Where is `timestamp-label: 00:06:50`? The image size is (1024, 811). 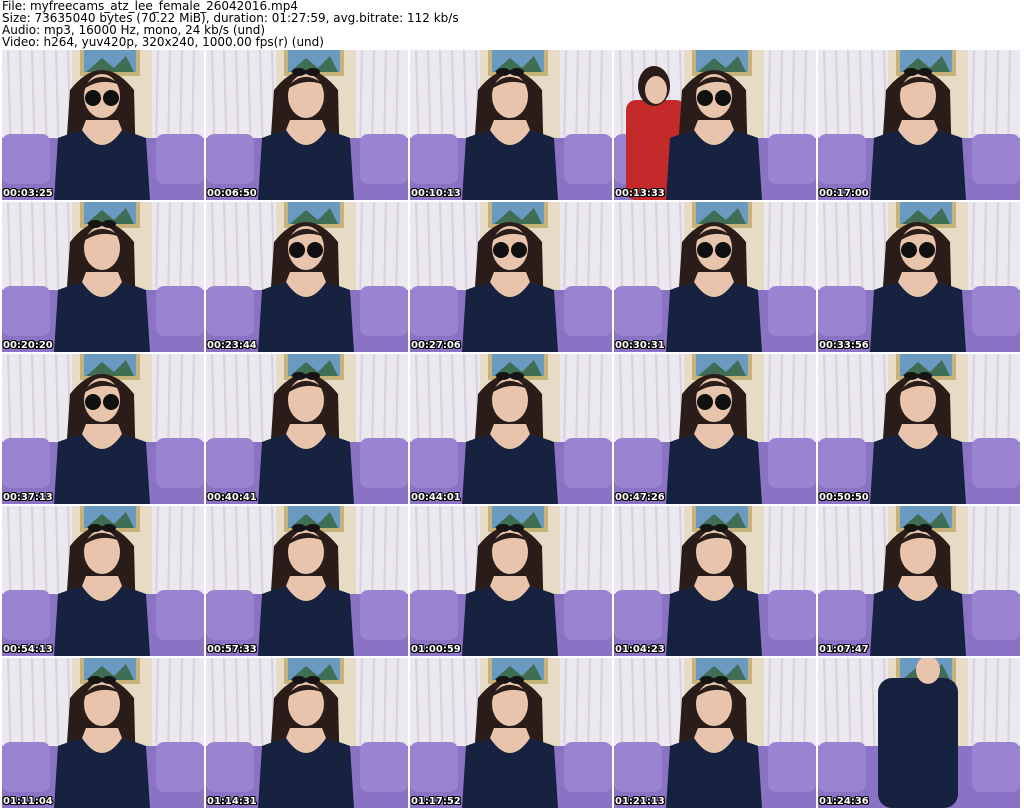 timestamp-label: 00:06:50 is located at coordinates (232, 193).